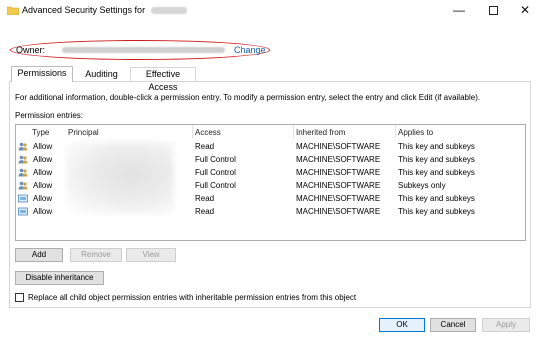 This screenshot has width=540, height=338. I want to click on window-title-text: Advanced Security Settings for, so click(84, 10).